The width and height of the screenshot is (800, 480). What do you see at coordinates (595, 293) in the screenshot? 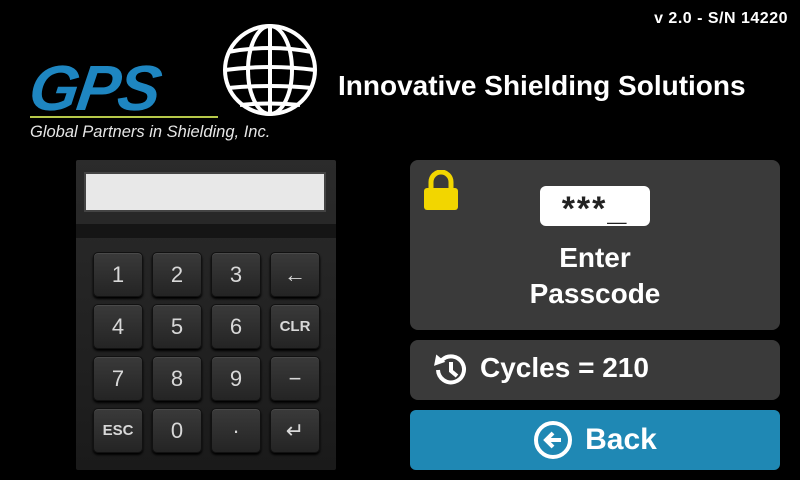
I see `passcode-label-line2: Passcode` at bounding box center [595, 293].